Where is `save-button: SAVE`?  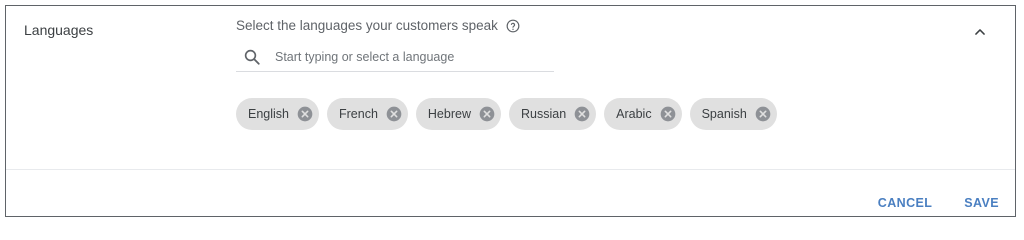 save-button: SAVE is located at coordinates (981, 203).